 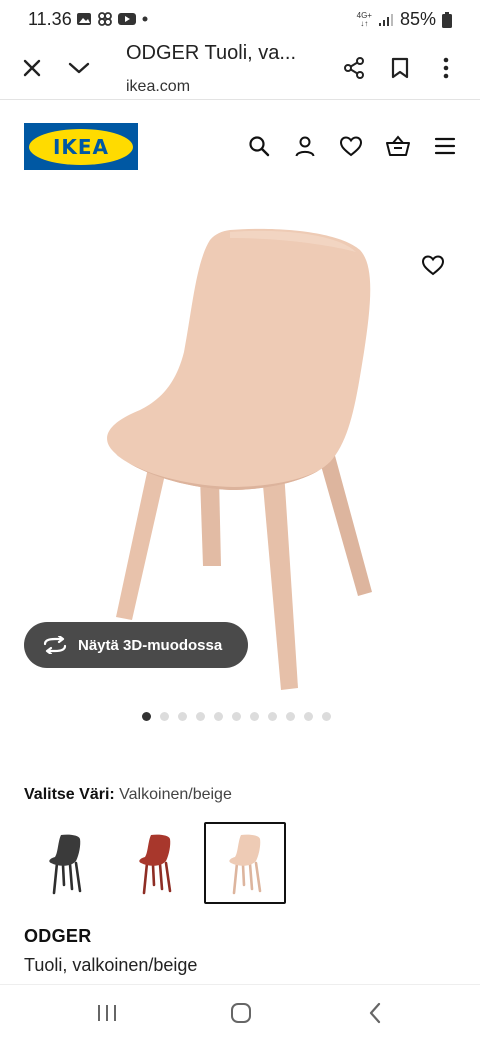 I want to click on status-notification-icons, so click(x=112, y=19).